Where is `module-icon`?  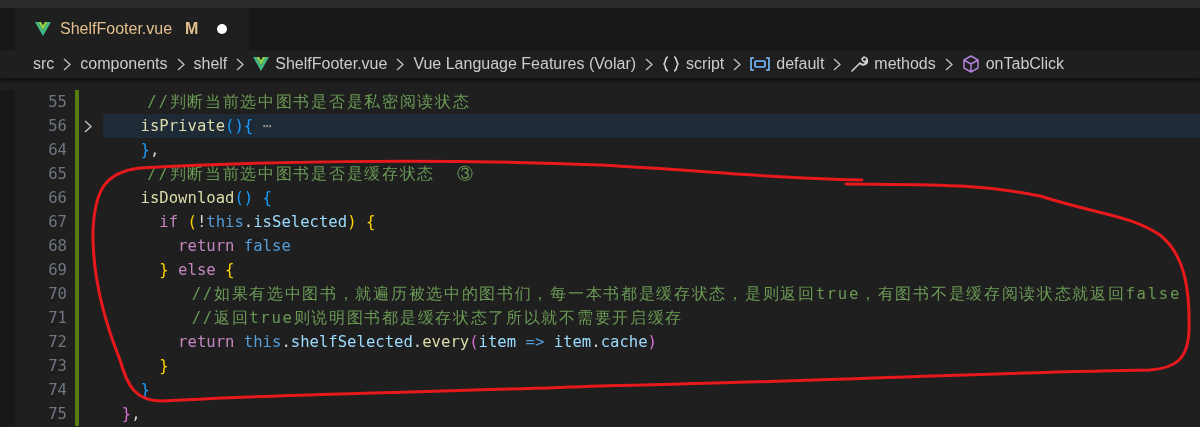
module-icon is located at coordinates (760, 64).